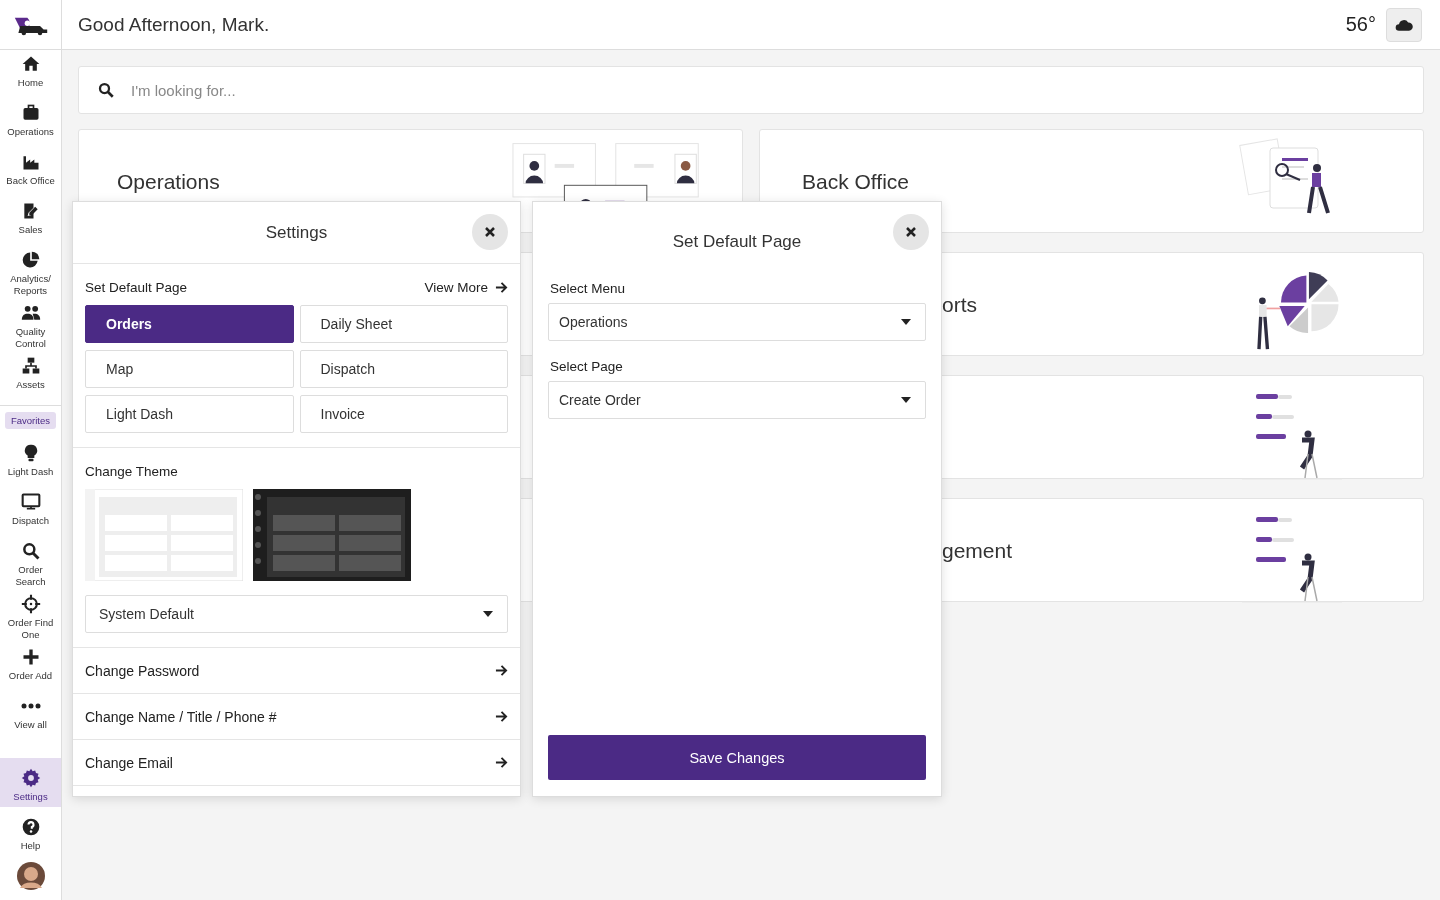  I want to click on sidebar-item: View all, so click(30, 716).